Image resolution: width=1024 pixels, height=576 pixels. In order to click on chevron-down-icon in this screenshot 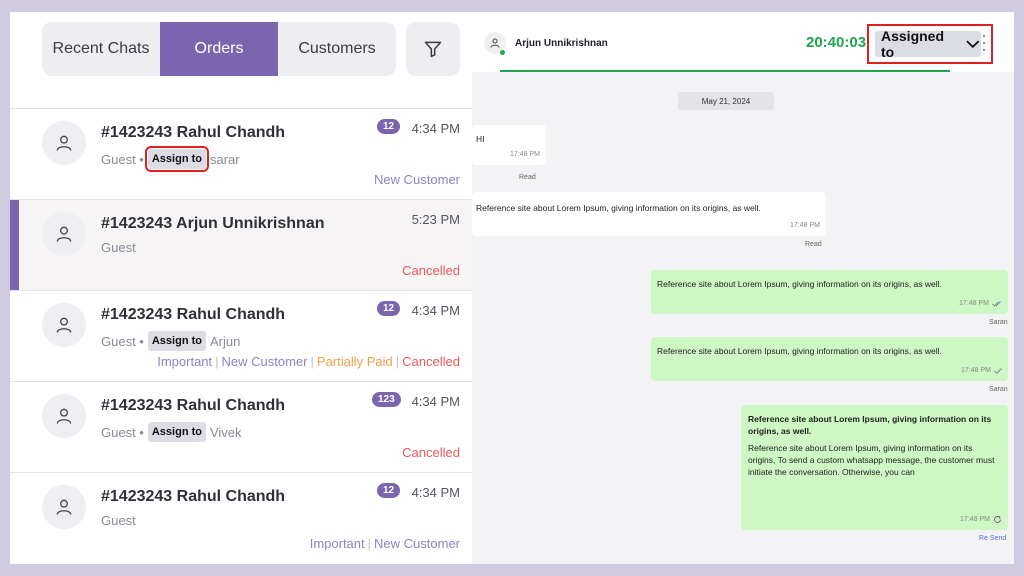, I will do `click(973, 44)`.